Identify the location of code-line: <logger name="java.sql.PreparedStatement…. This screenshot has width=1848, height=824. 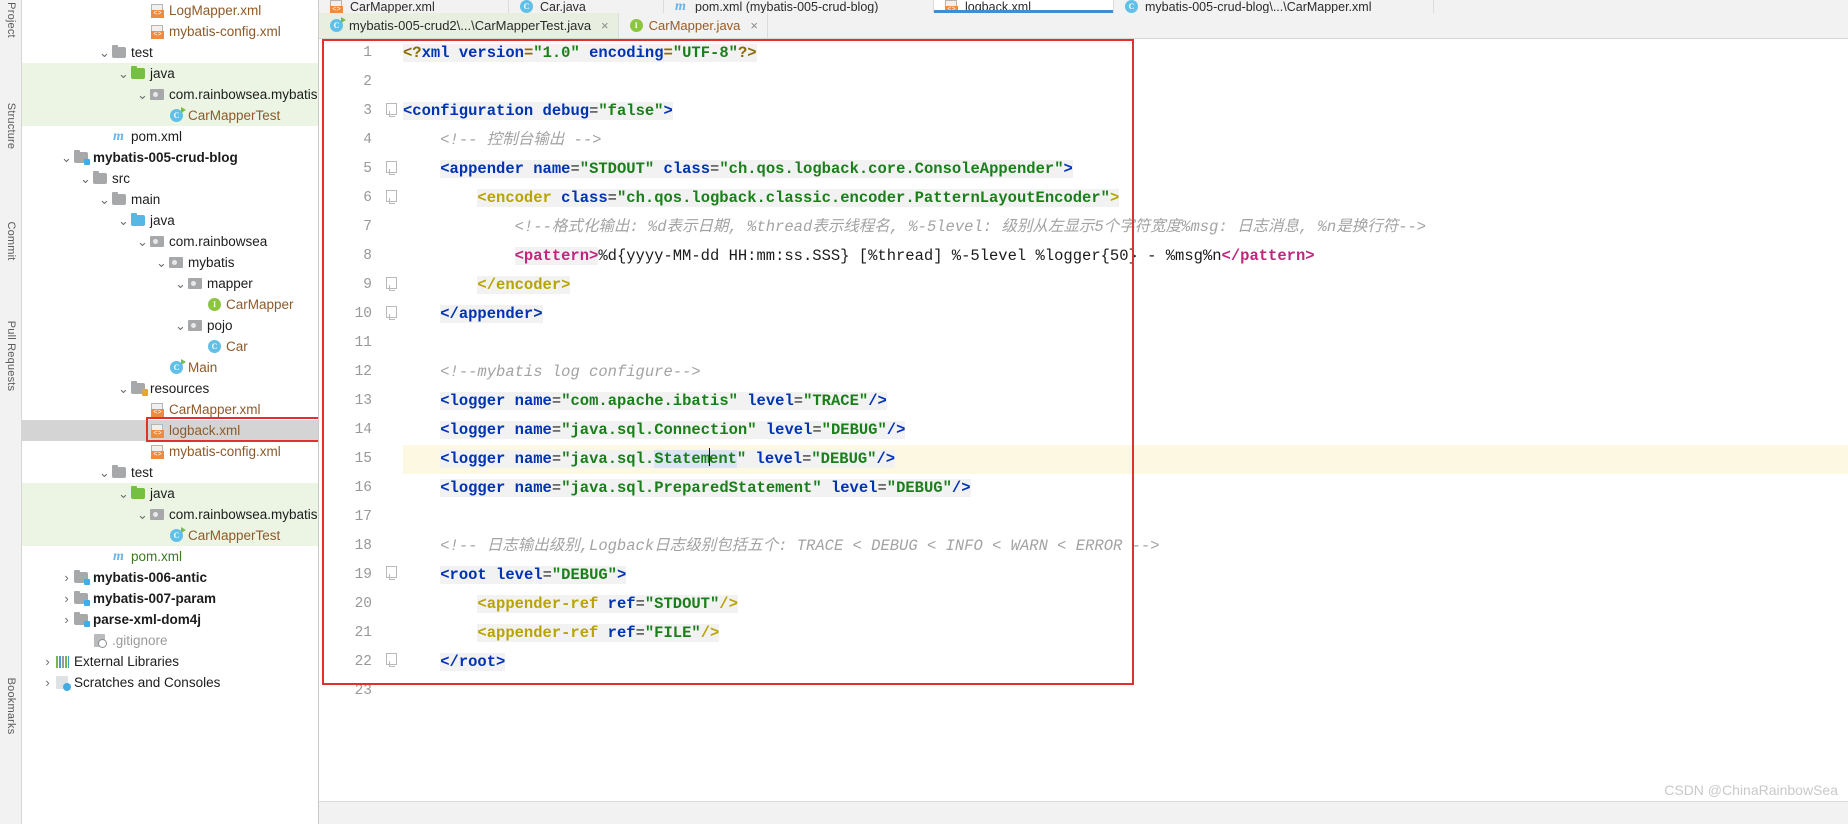
(1125, 488).